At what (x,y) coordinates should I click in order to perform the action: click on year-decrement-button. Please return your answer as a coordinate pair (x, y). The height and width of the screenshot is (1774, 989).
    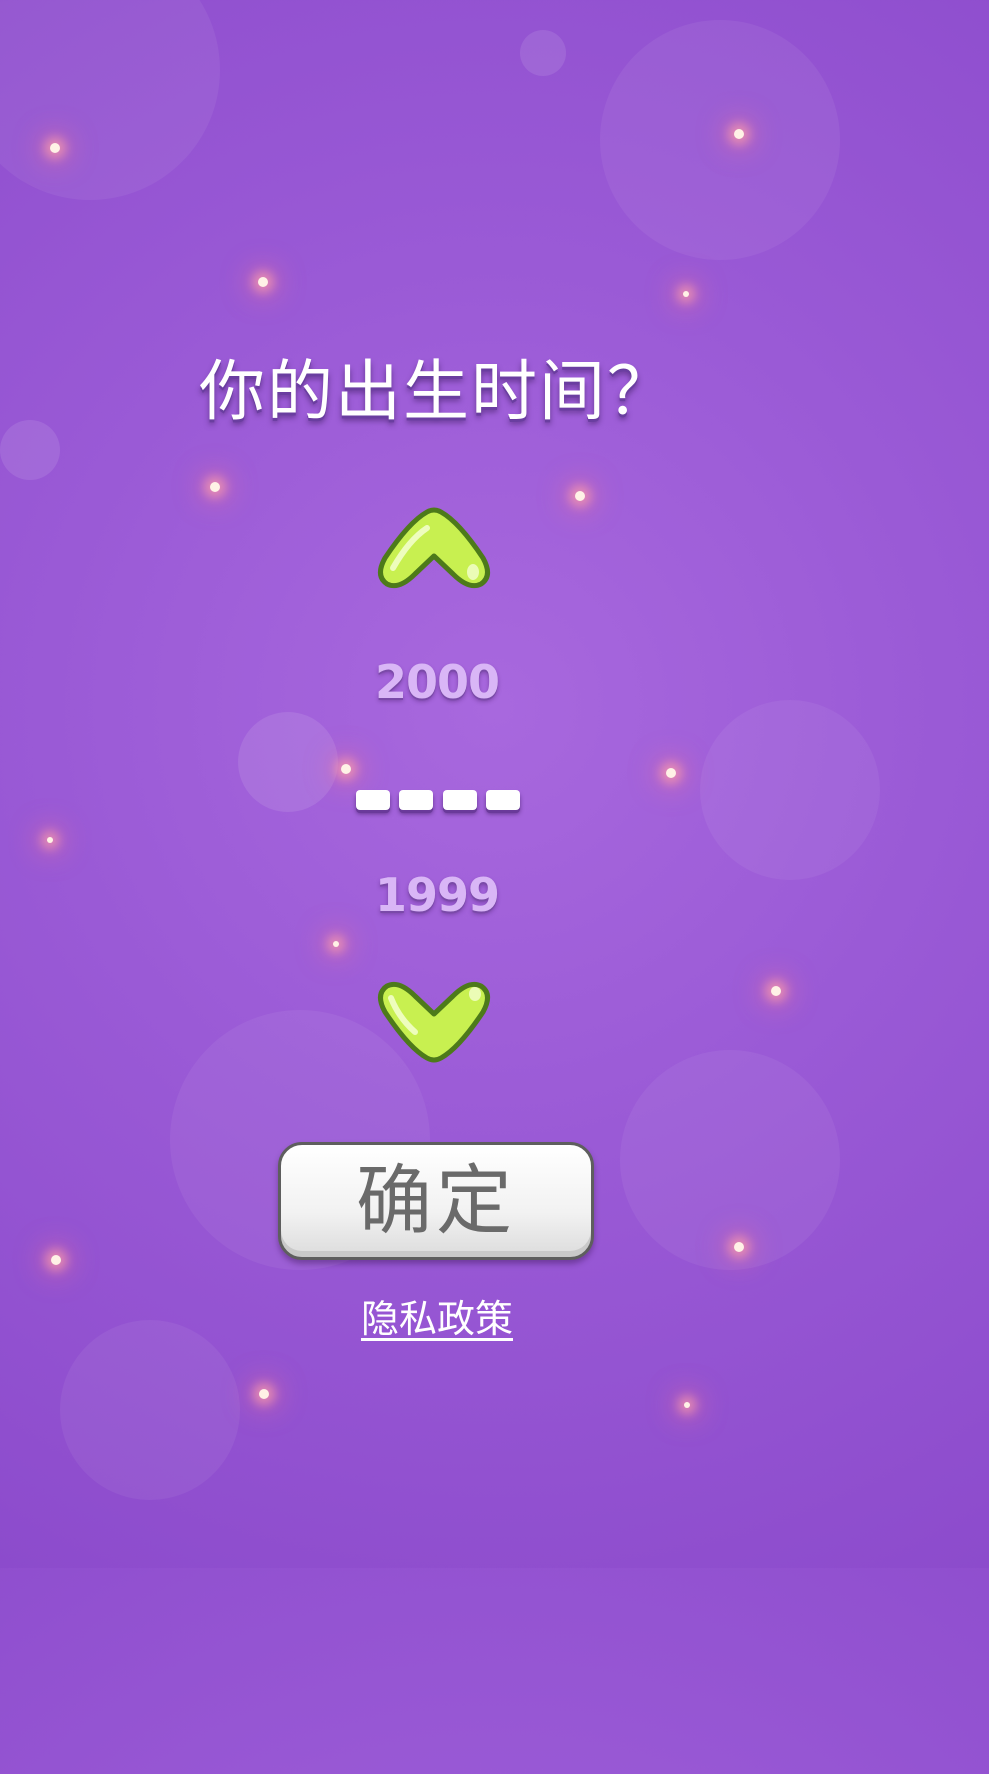
    Looking at the image, I should click on (434, 1018).